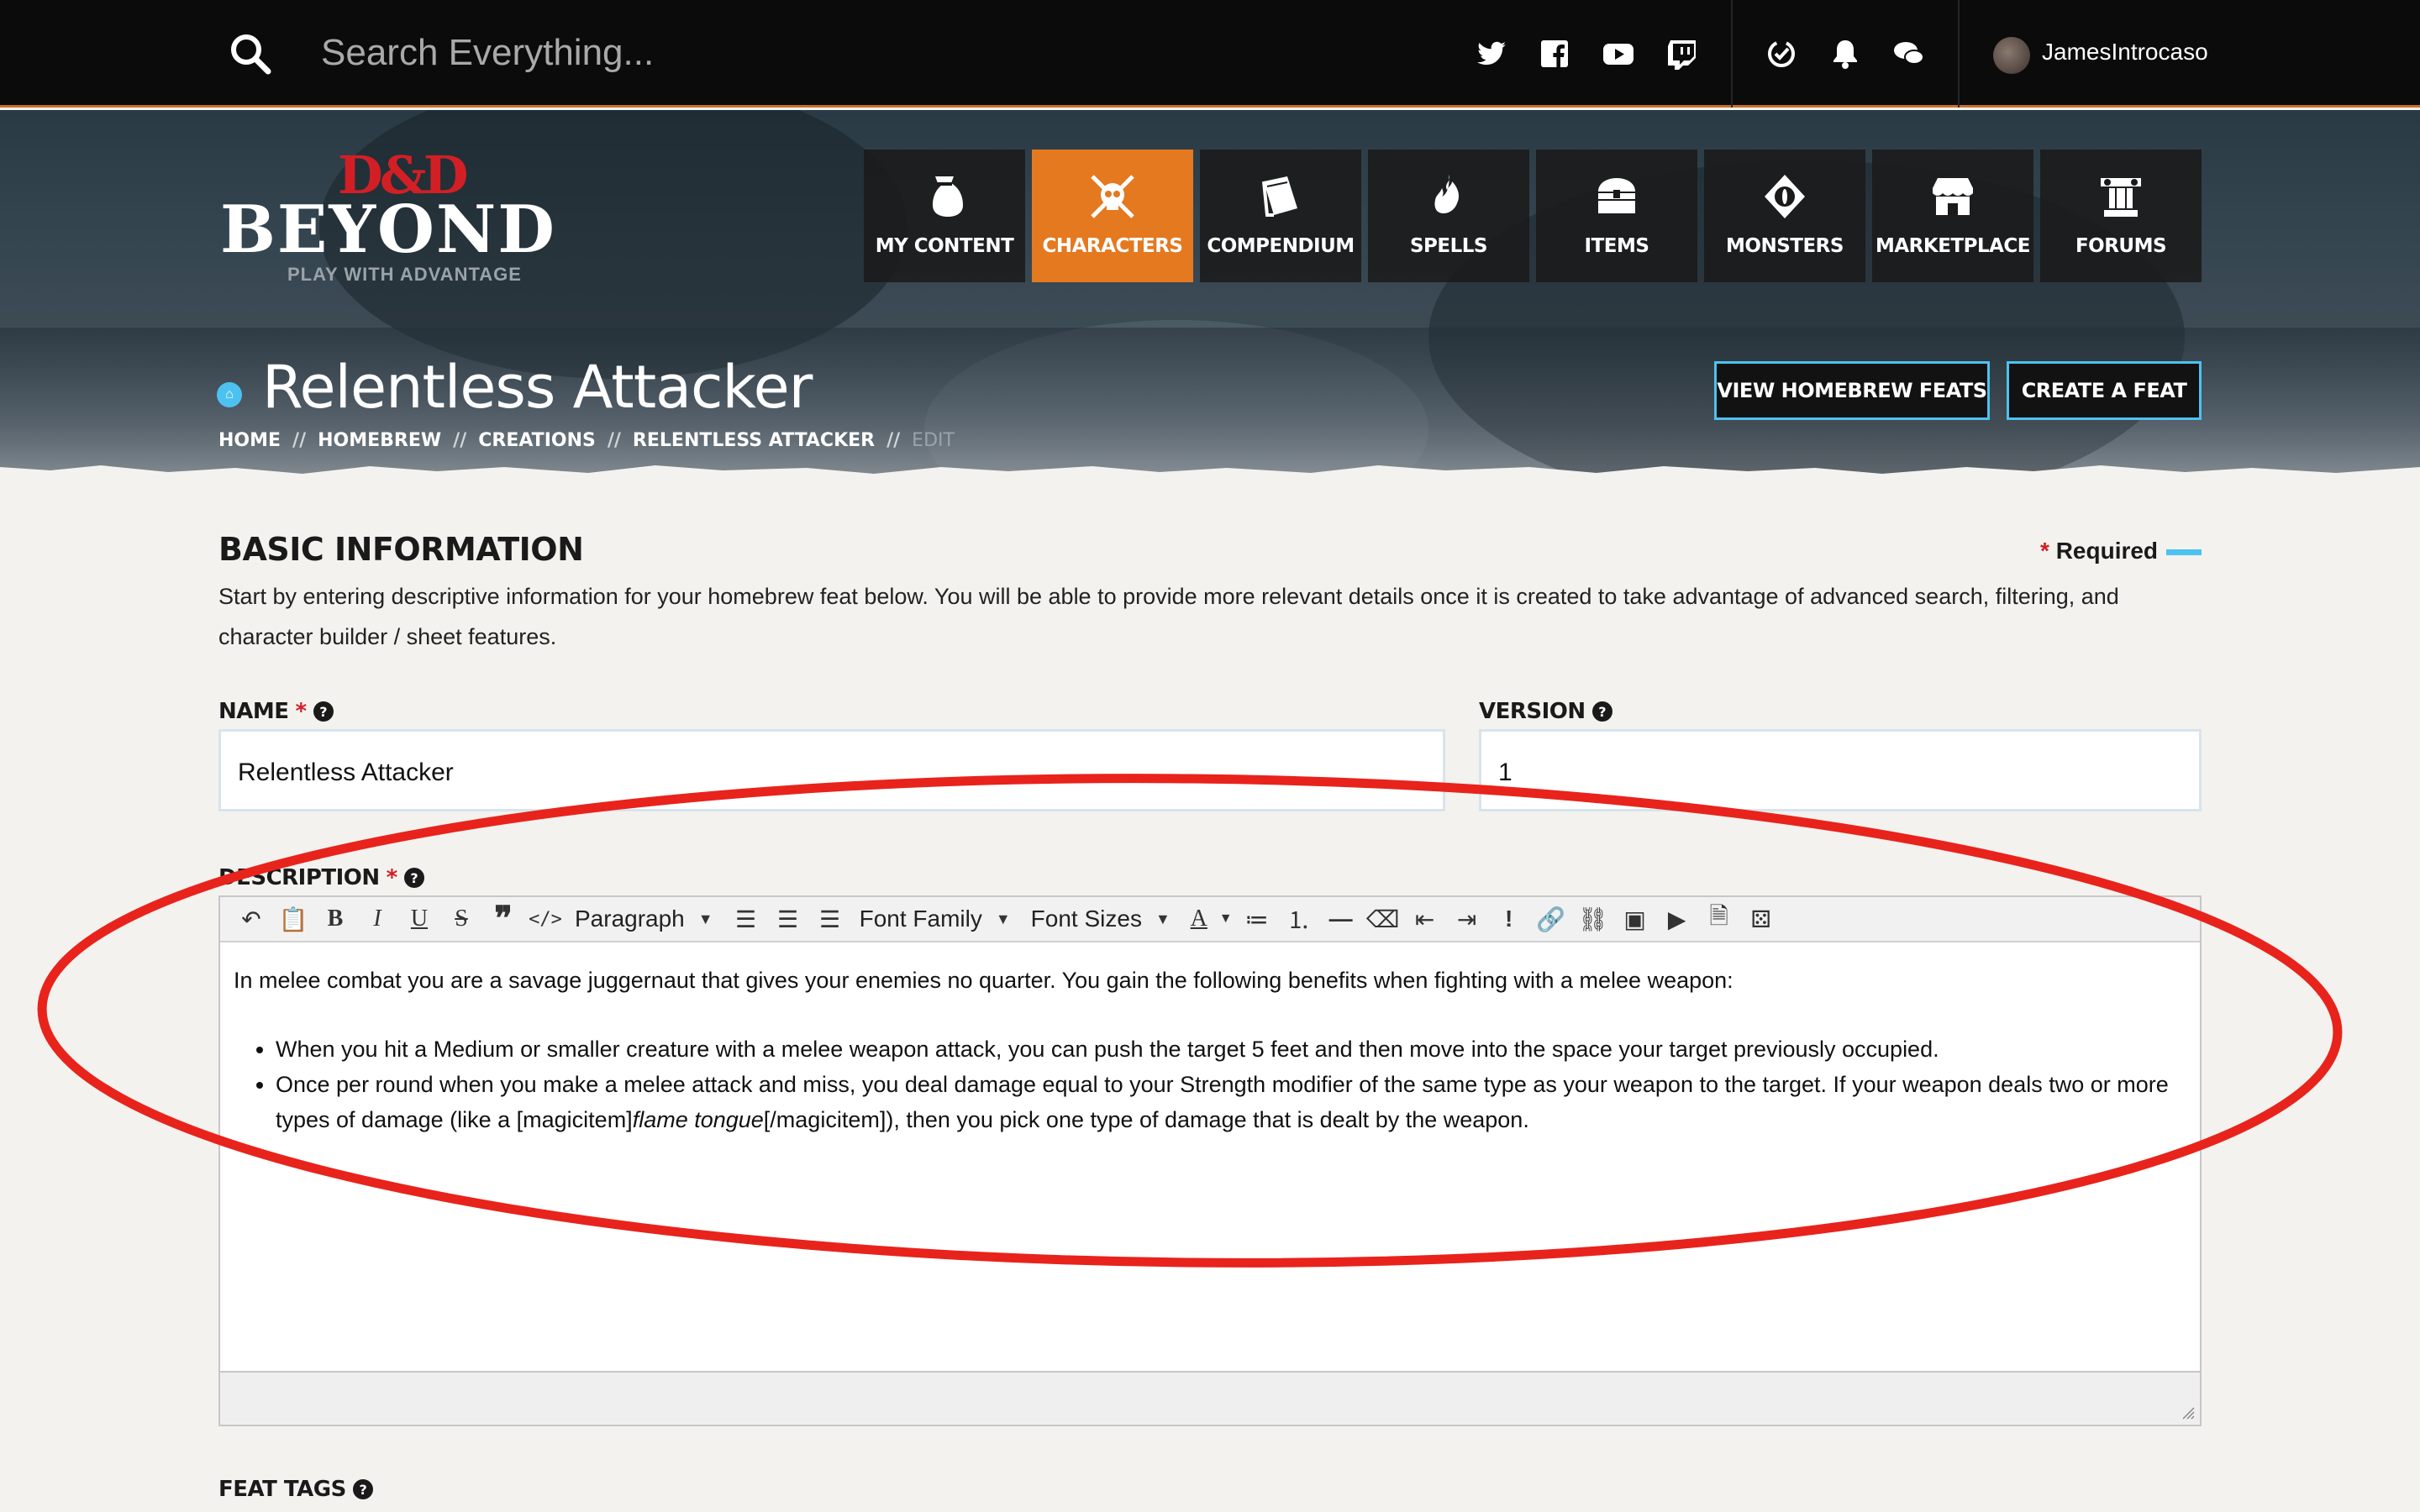 The width and height of the screenshot is (2420, 1512). Describe the element at coordinates (1845, 54) in the screenshot. I see `bell-icon` at that location.